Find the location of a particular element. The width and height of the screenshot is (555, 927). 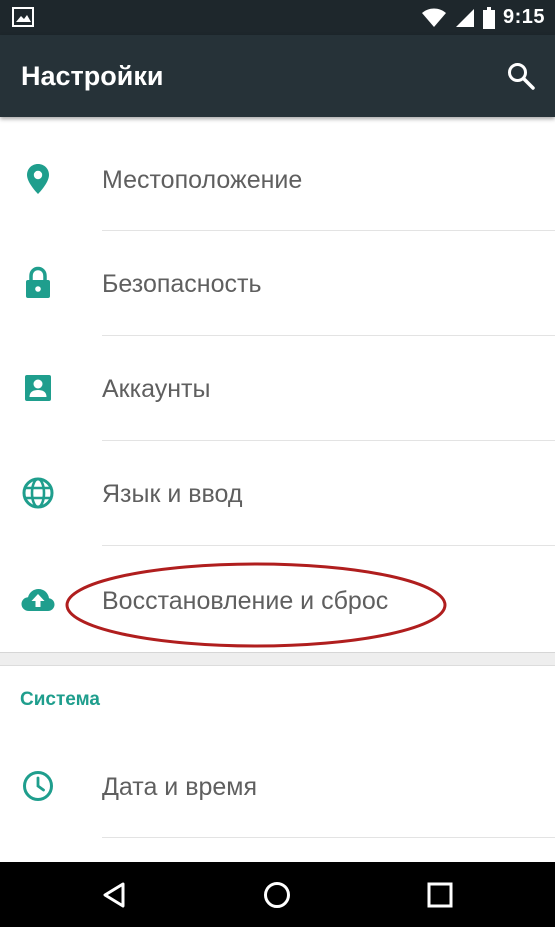

settings-item-security: Безопасность is located at coordinates (277, 283).